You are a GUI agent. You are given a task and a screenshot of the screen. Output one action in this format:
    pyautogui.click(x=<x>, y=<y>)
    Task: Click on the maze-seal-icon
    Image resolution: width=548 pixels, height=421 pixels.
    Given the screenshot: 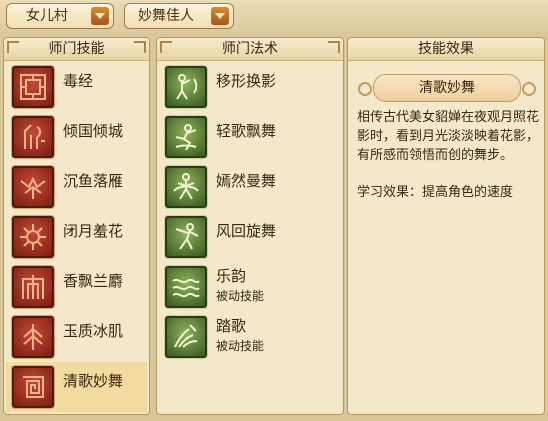 What is the action you would take?
    pyautogui.click(x=33, y=87)
    